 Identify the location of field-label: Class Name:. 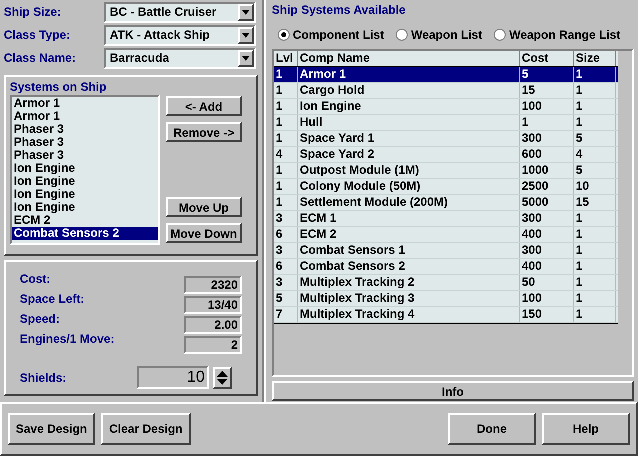
(41, 58).